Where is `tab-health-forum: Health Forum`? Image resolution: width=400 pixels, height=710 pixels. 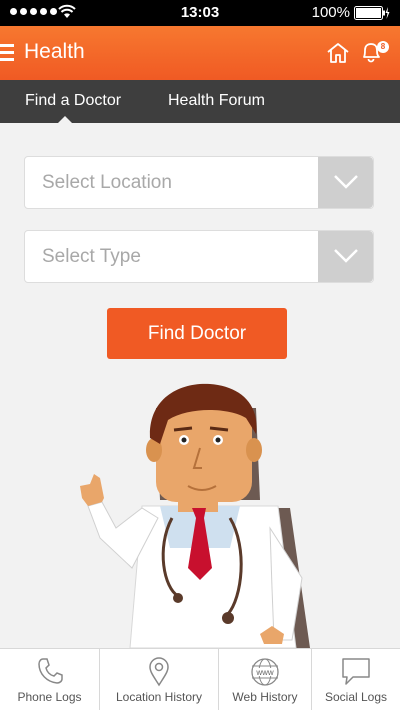
tab-health-forum: Health Forum is located at coordinates (216, 101).